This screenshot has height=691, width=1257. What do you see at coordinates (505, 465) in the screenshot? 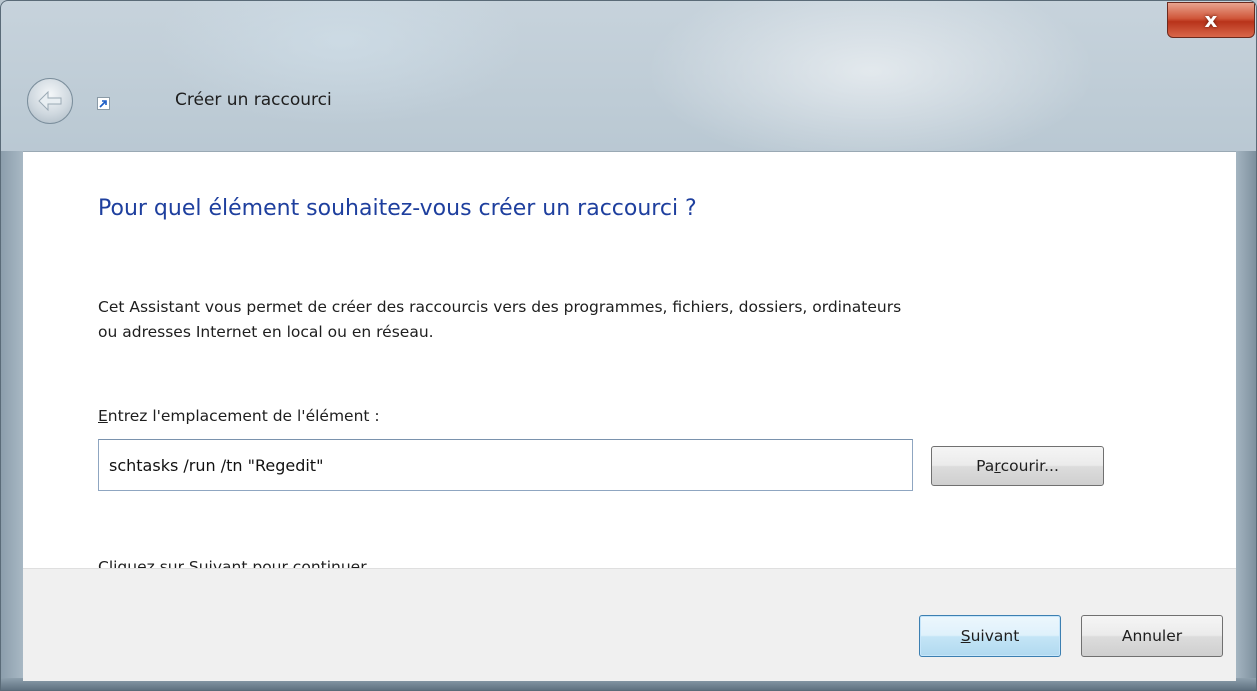
I see `location-input` at bounding box center [505, 465].